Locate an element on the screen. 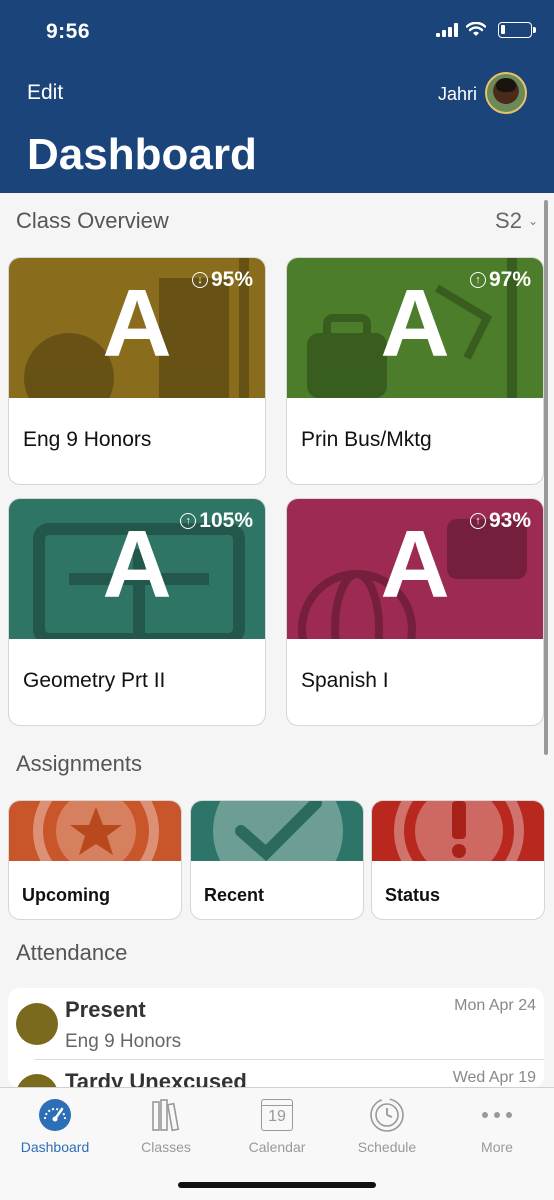 The image size is (554, 1200). attendance-date: Mon Apr 24 is located at coordinates (495, 1005).